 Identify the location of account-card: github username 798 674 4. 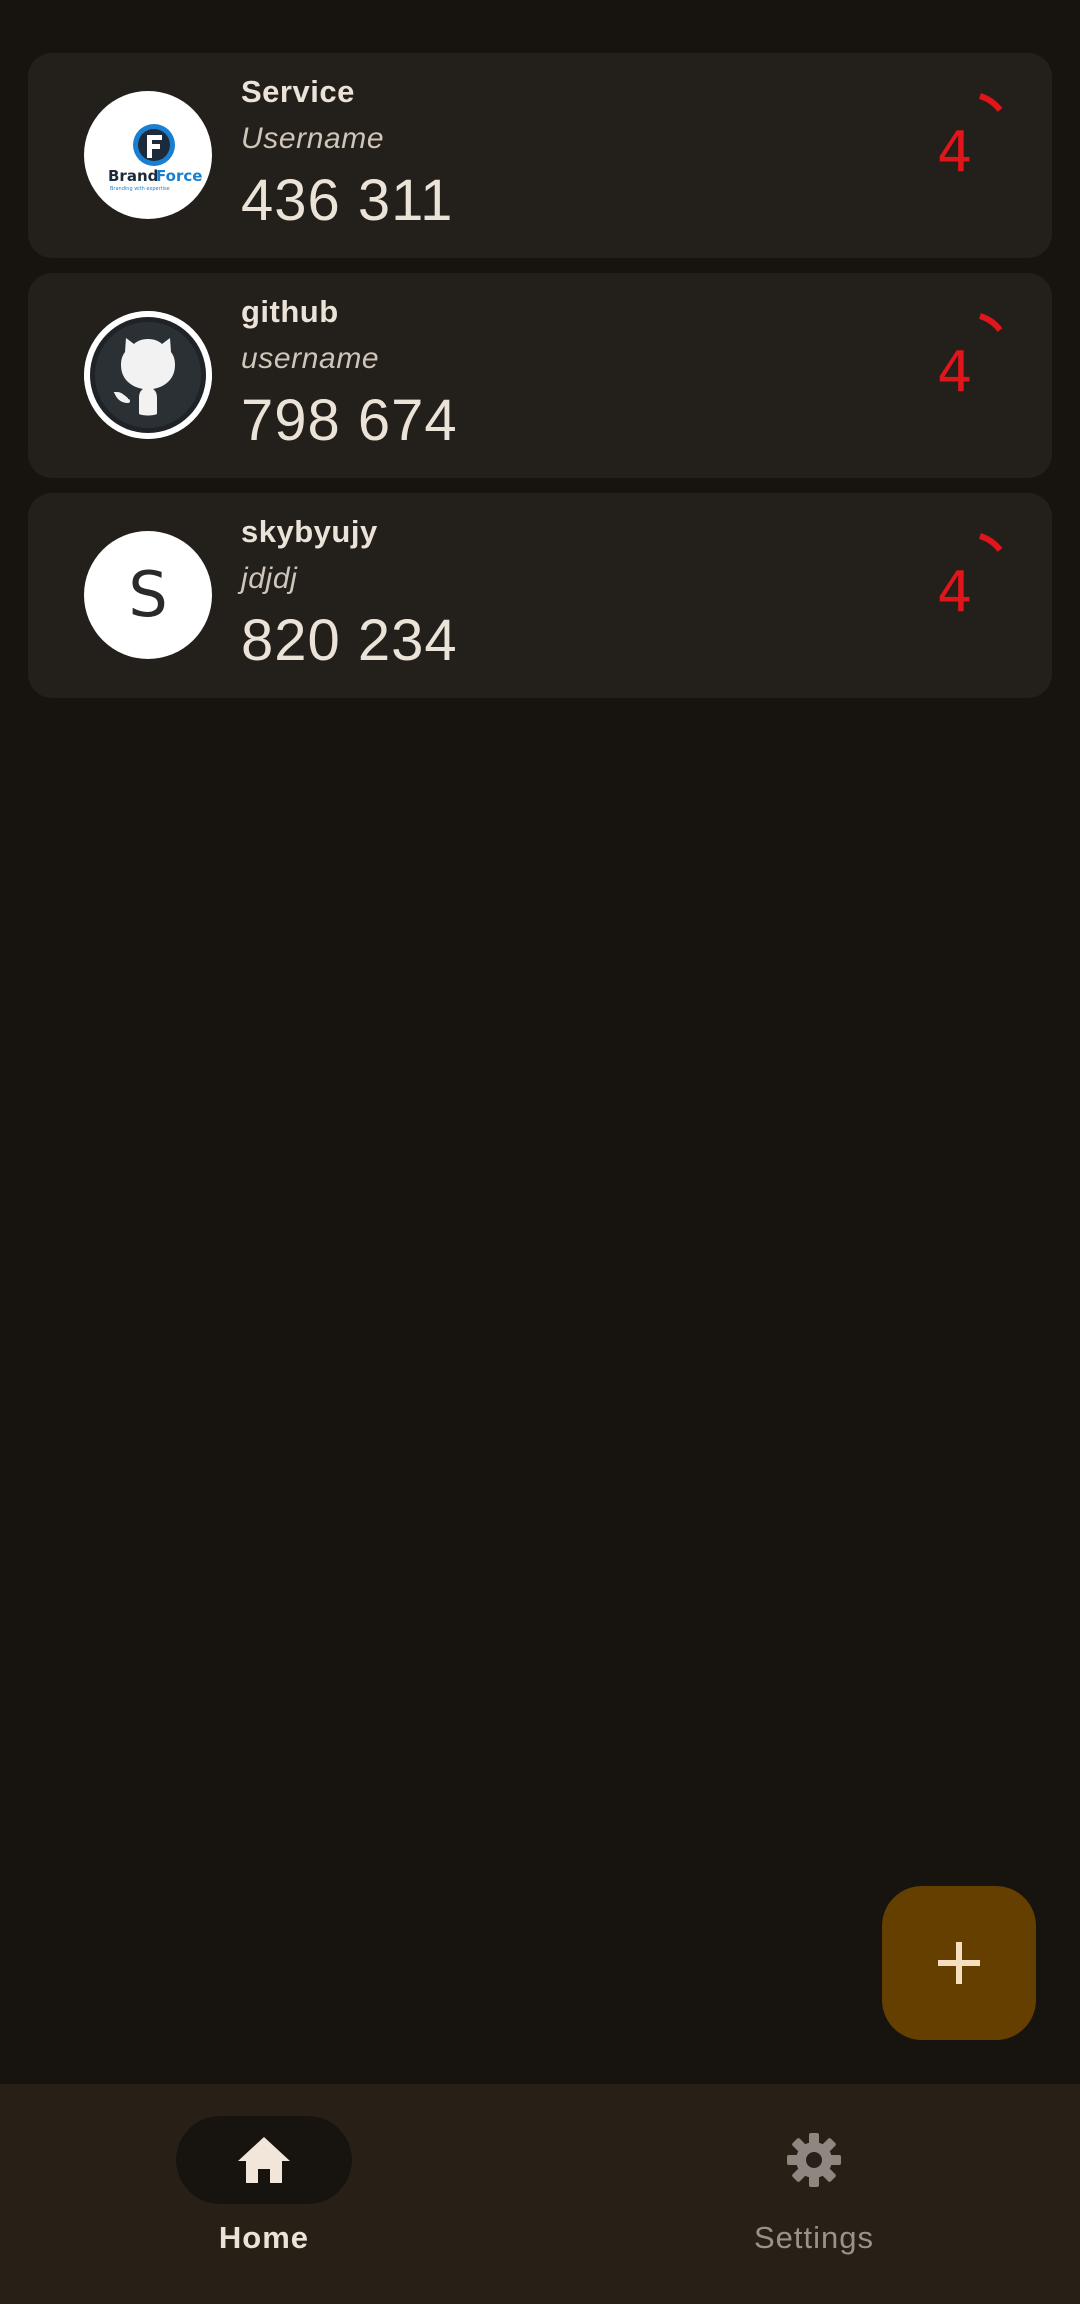
(540, 375).